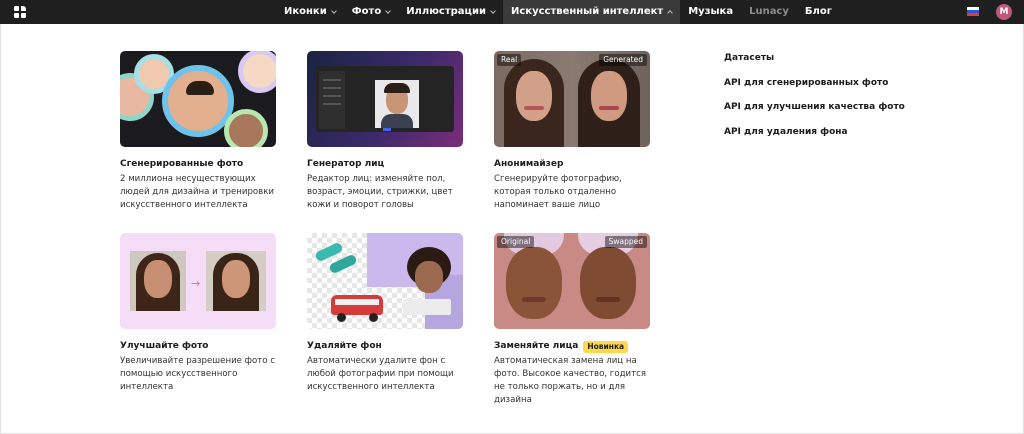  Describe the element at coordinates (572, 281) in the screenshot. I see `face-swap-image: Original Swapped` at that location.